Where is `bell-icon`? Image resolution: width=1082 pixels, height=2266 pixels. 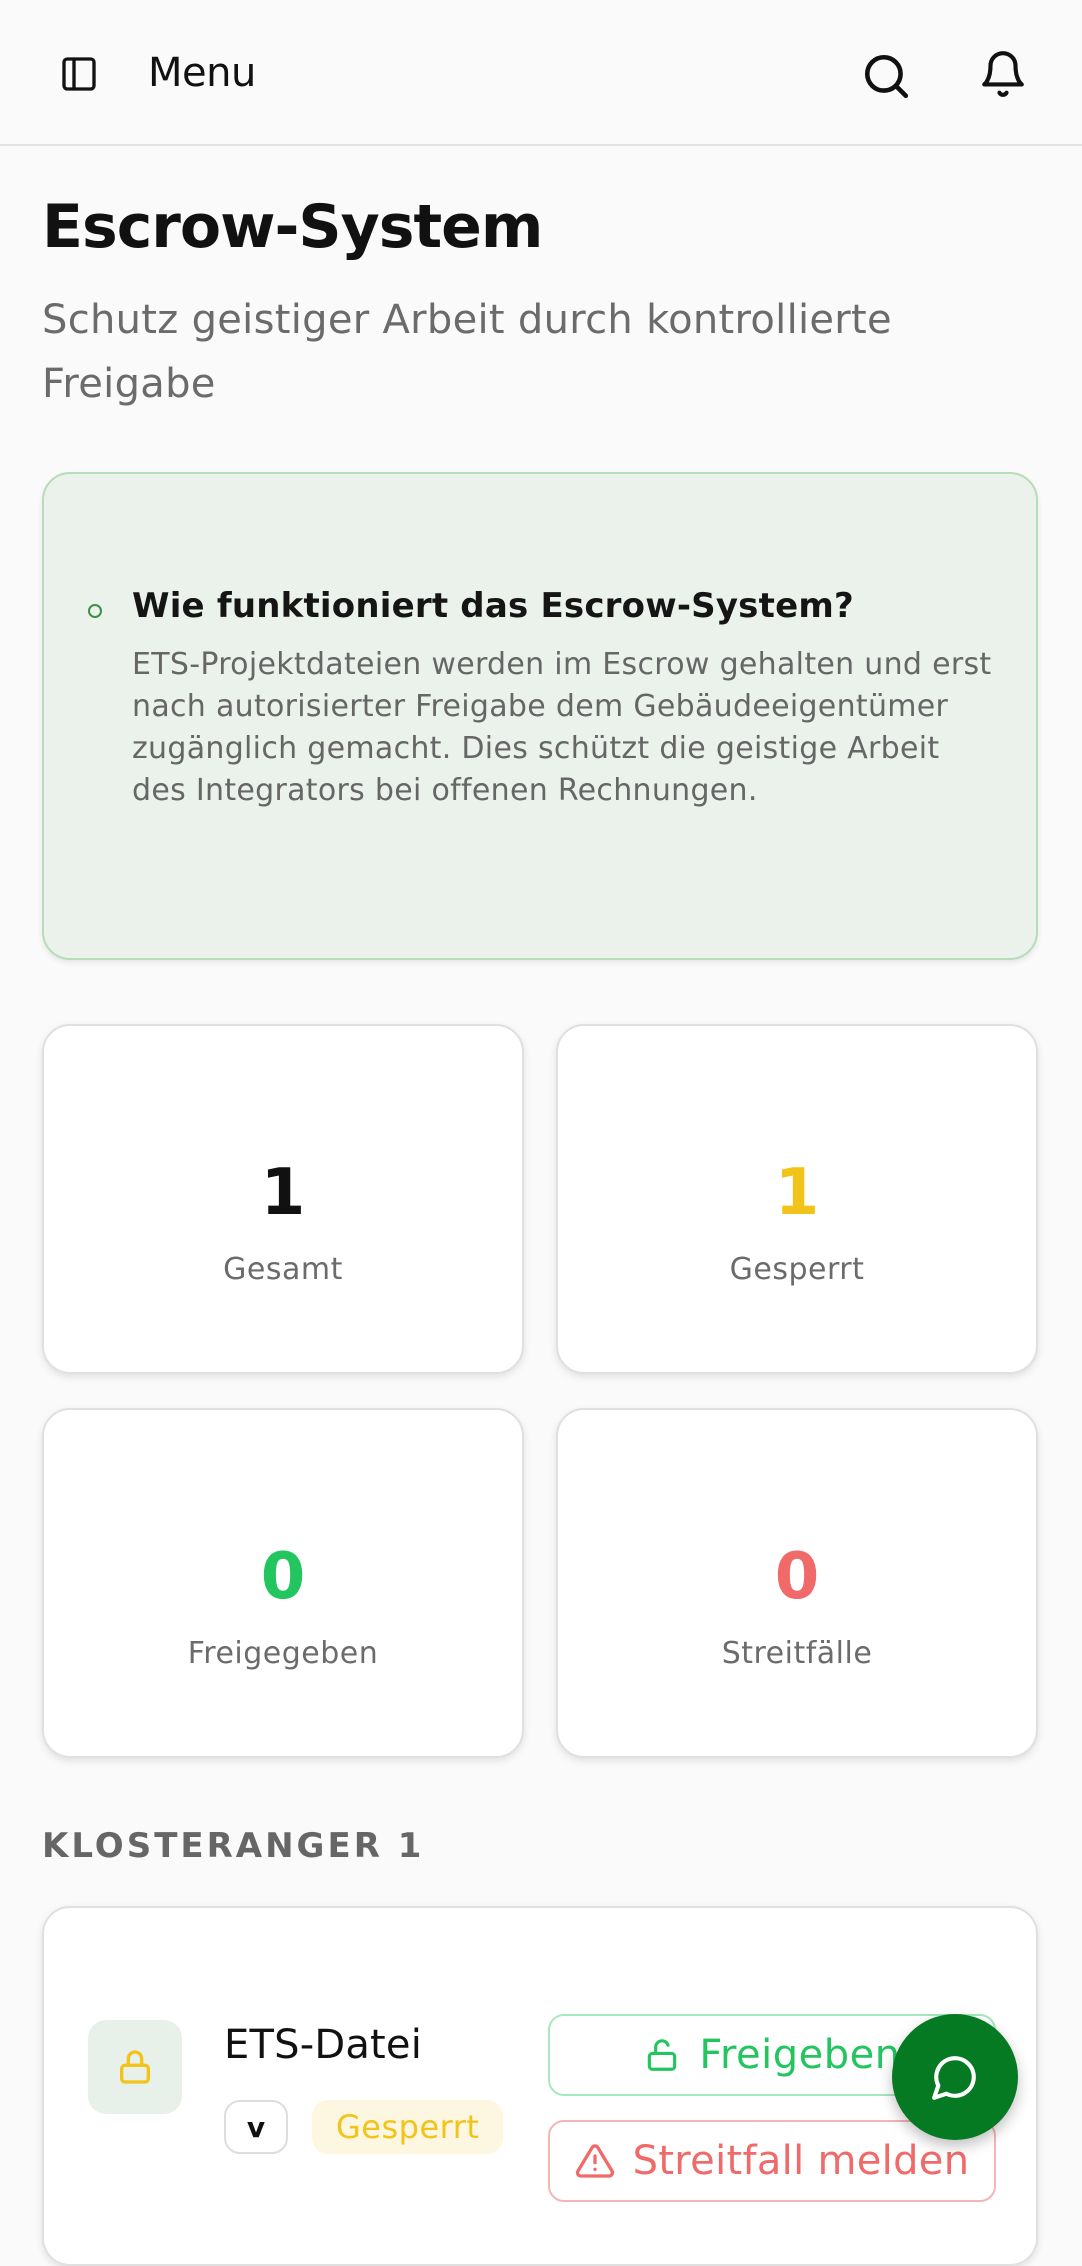
bell-icon is located at coordinates (1003, 74).